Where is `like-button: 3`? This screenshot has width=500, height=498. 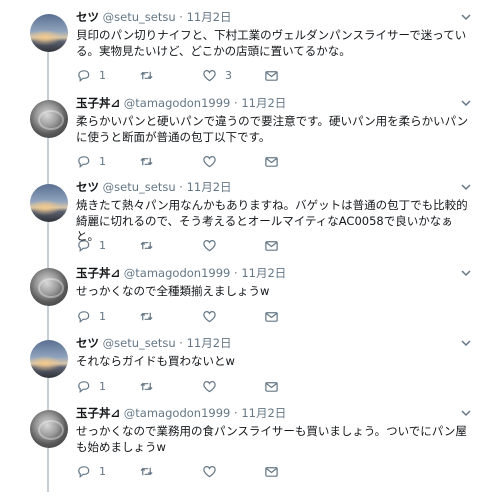
like-button: 3 is located at coordinates (217, 75).